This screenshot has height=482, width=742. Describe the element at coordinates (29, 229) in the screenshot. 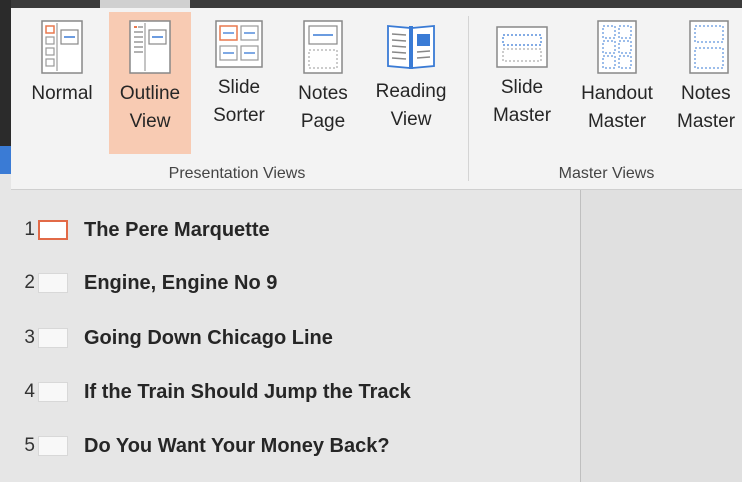

I see `slide-number: 1` at that location.